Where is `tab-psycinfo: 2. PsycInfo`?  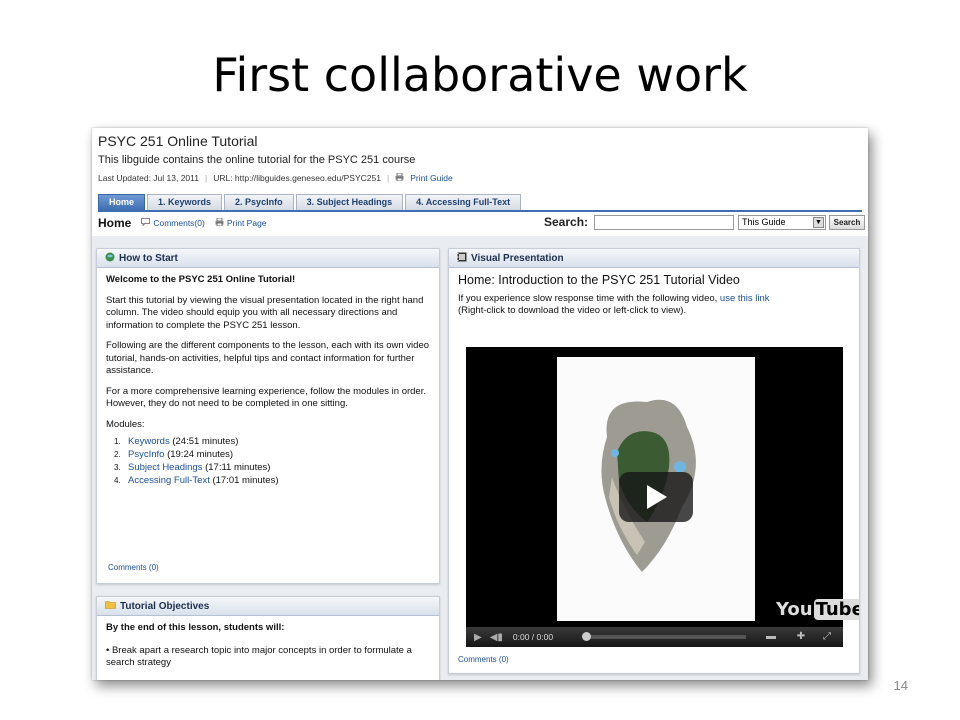 tab-psycinfo: 2. PsycInfo is located at coordinates (259, 202).